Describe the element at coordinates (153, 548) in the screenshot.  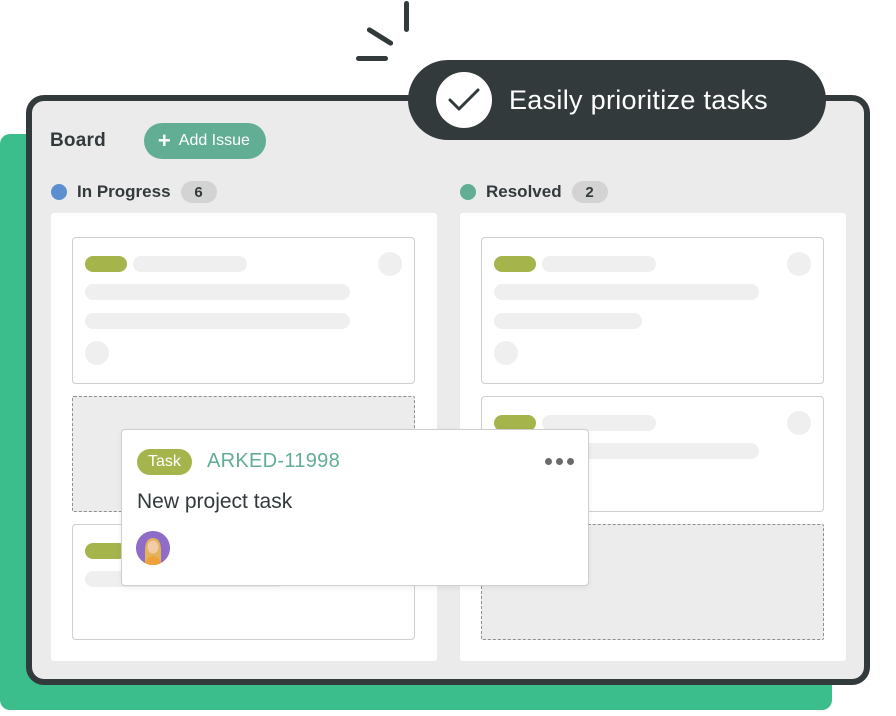
I see `assignee-avatar` at that location.